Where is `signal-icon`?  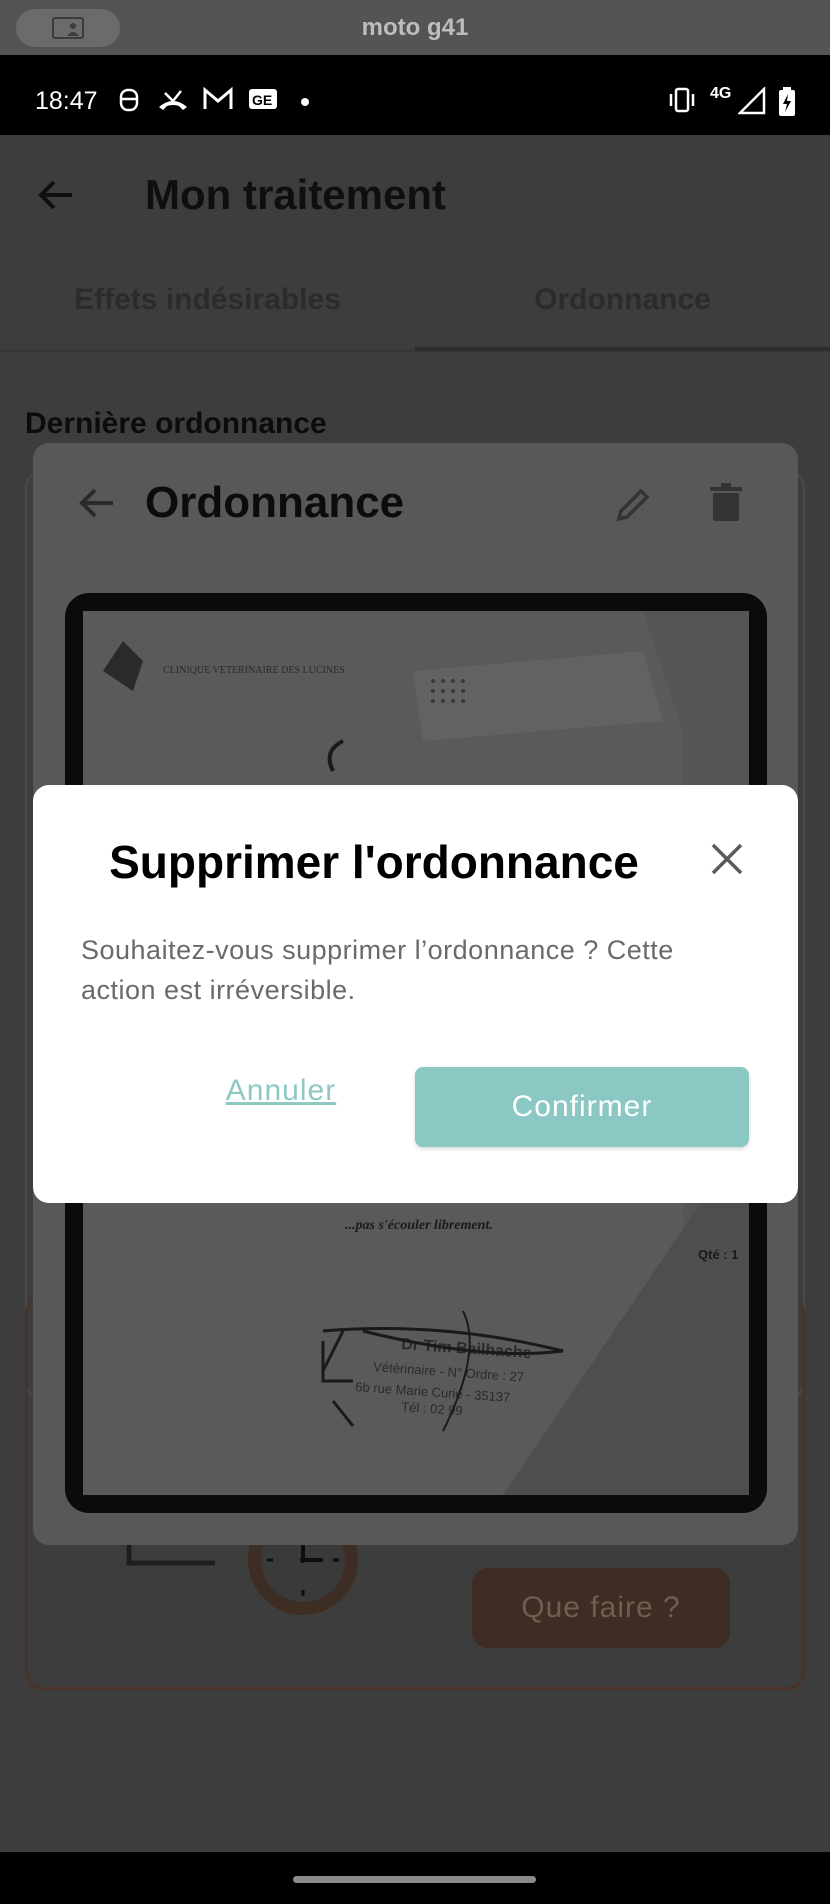 signal-icon is located at coordinates (752, 101).